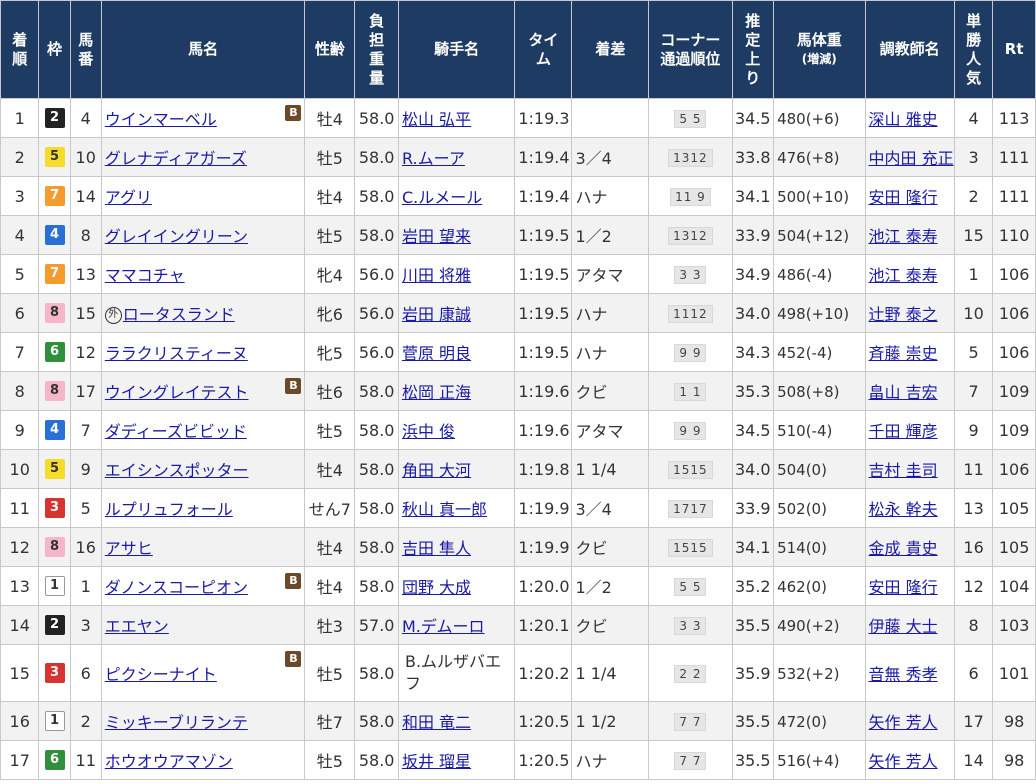  I want to click on jockey-cell: 菅原 明良, so click(456, 352).